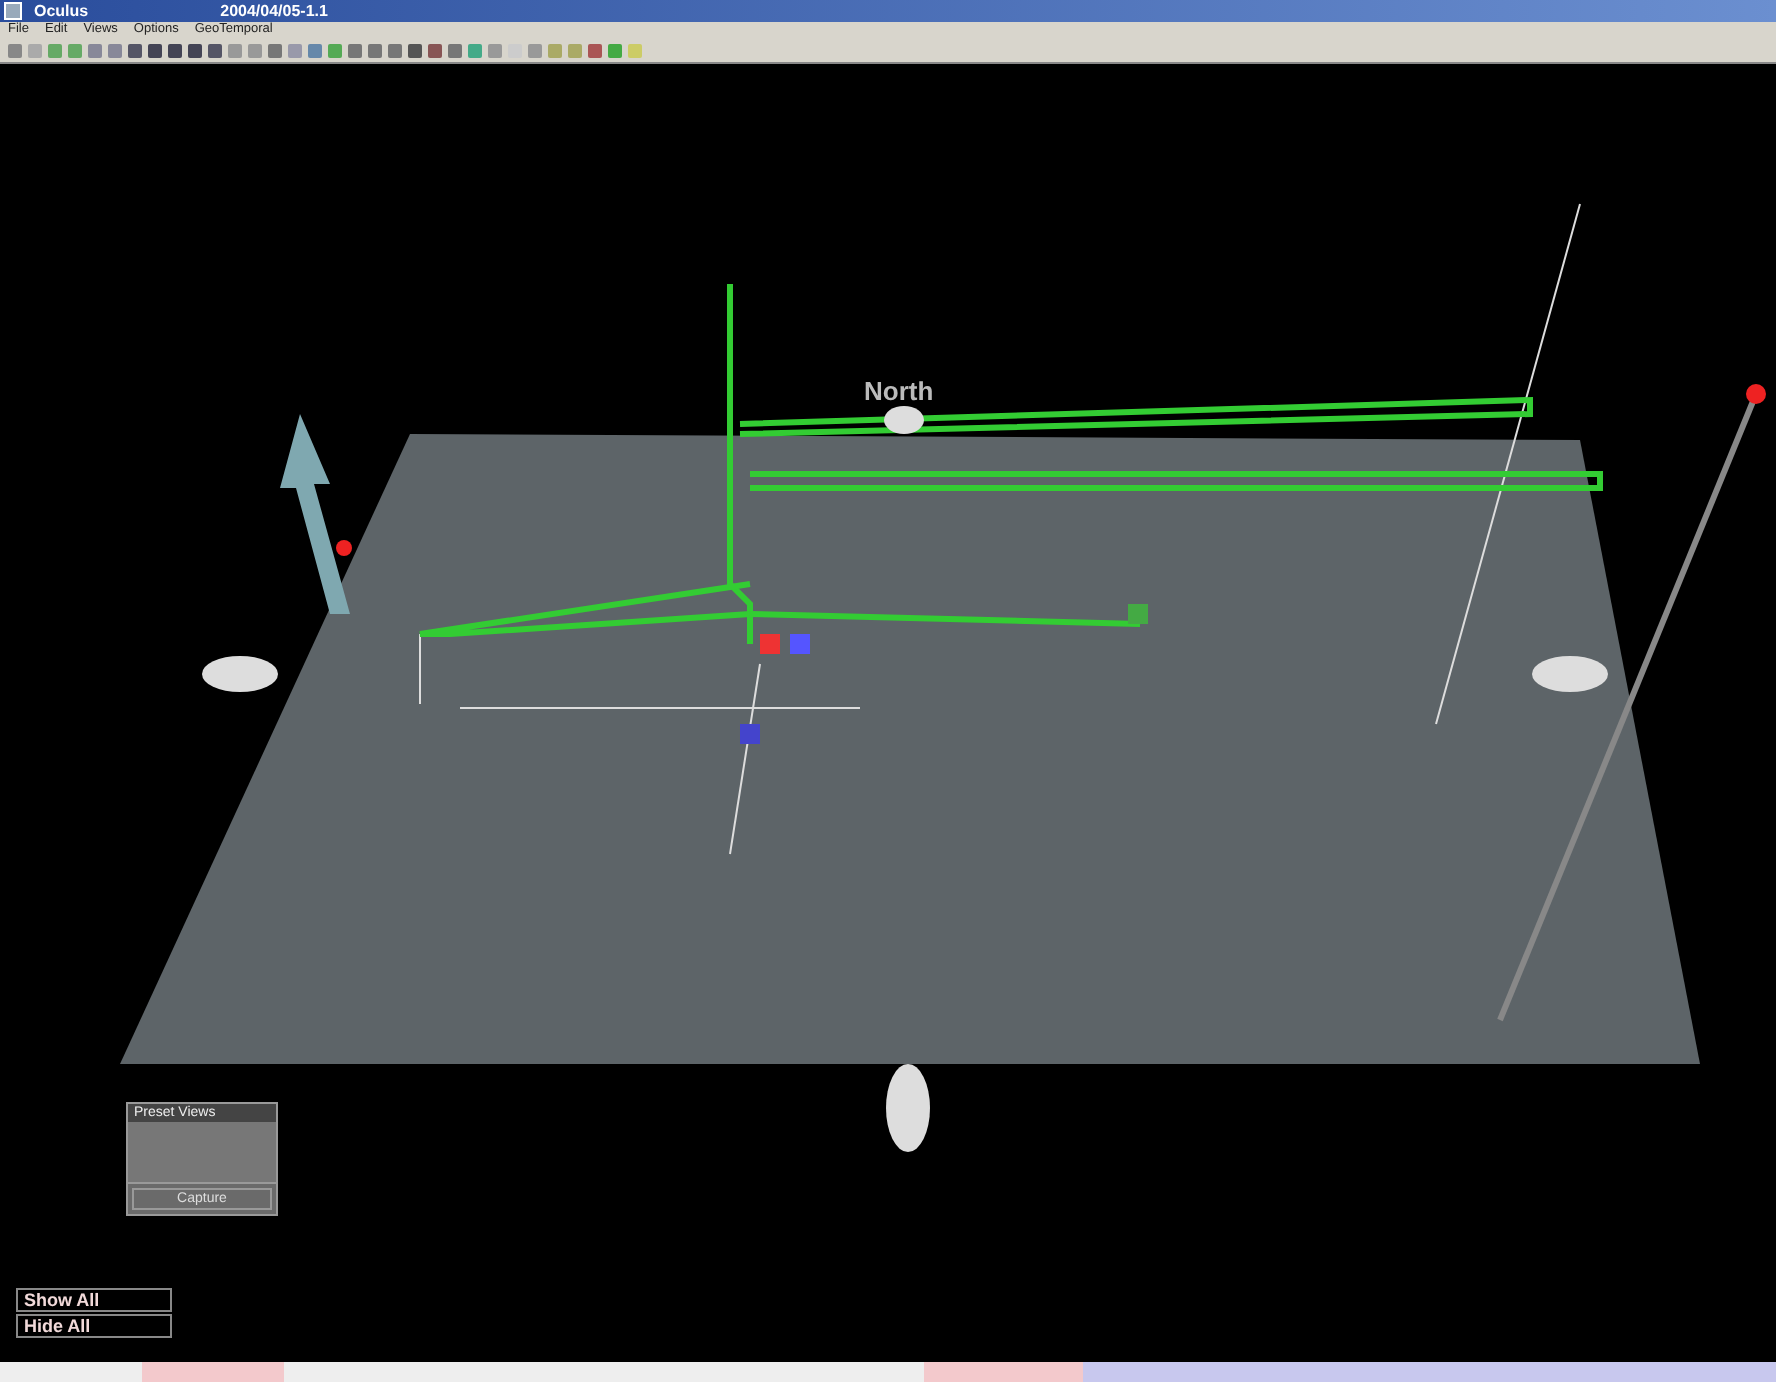  What do you see at coordinates (94, 1326) in the screenshot?
I see `visibility-button: Hide All` at bounding box center [94, 1326].